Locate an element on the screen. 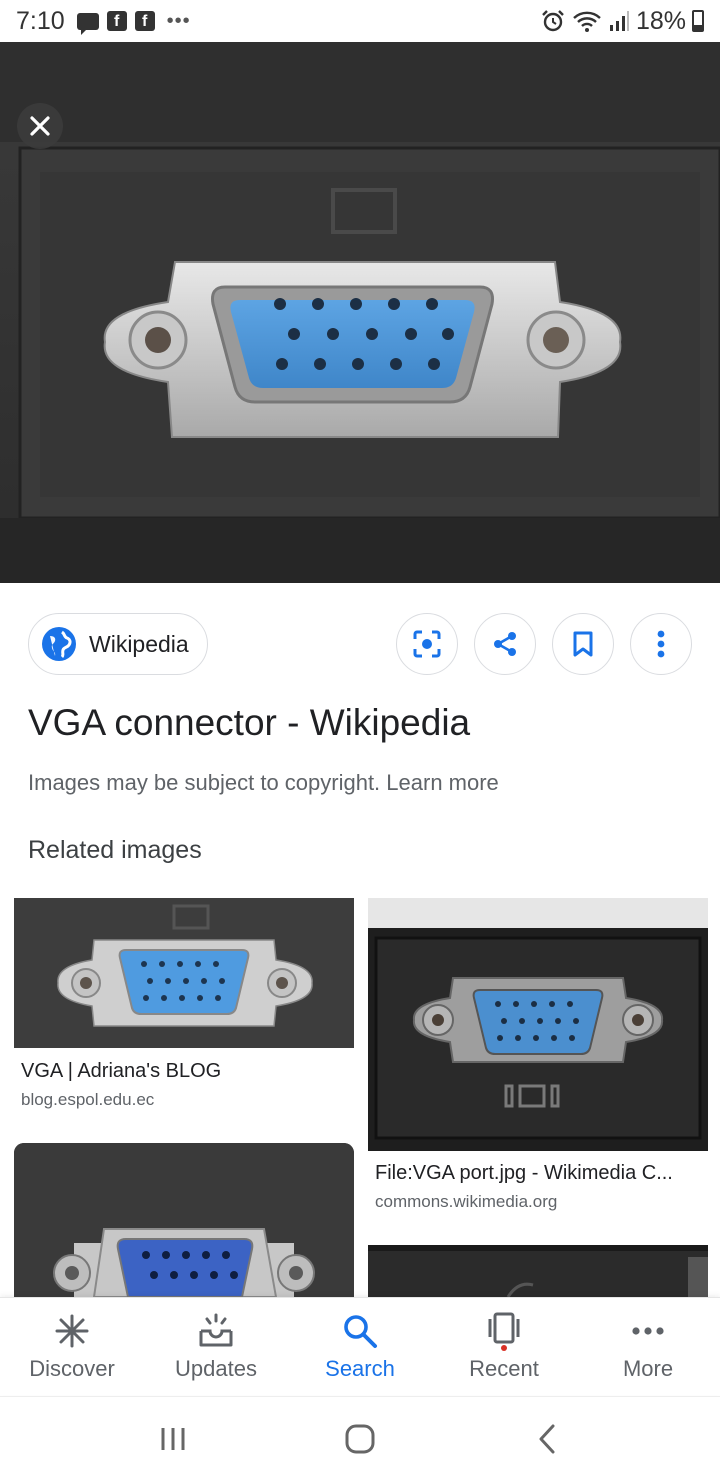 This screenshot has height=1480, width=720. close-icon is located at coordinates (40, 126).